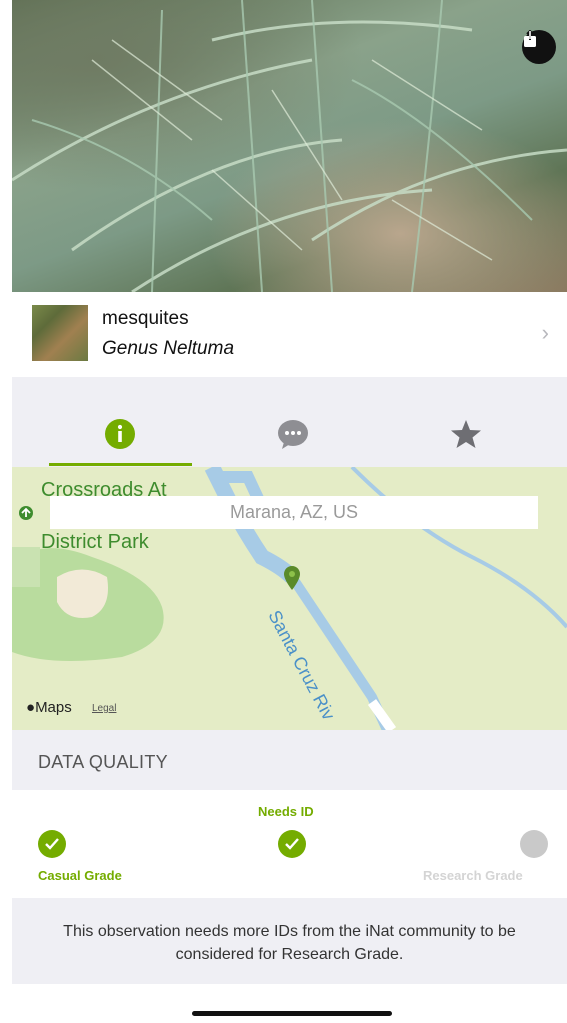 This screenshot has width=567, height=1023. I want to click on share-button, so click(539, 47).